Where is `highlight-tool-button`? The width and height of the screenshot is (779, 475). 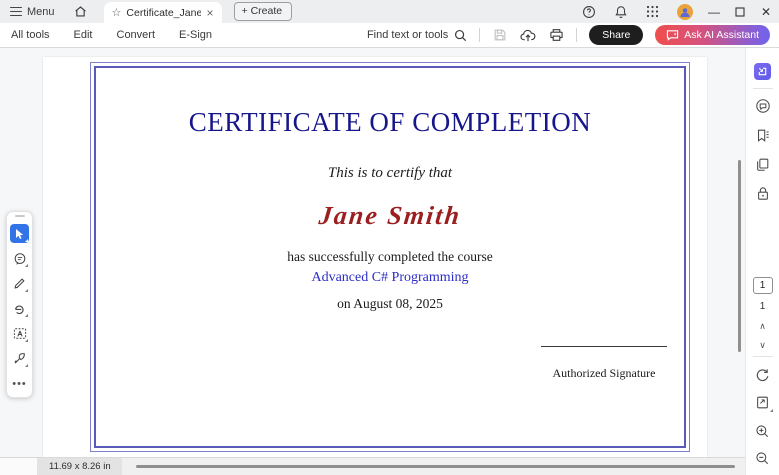 highlight-tool-button is located at coordinates (19, 308).